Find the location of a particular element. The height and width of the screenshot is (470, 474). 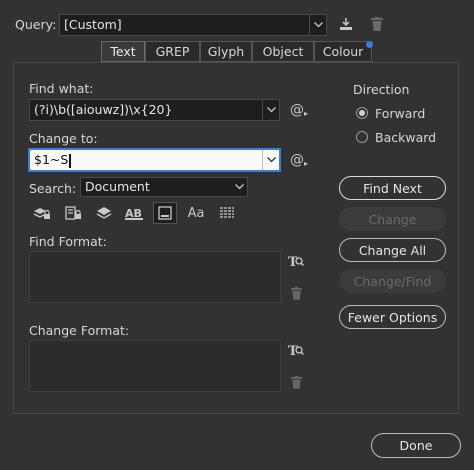

done-button: Done is located at coordinates (416, 445).